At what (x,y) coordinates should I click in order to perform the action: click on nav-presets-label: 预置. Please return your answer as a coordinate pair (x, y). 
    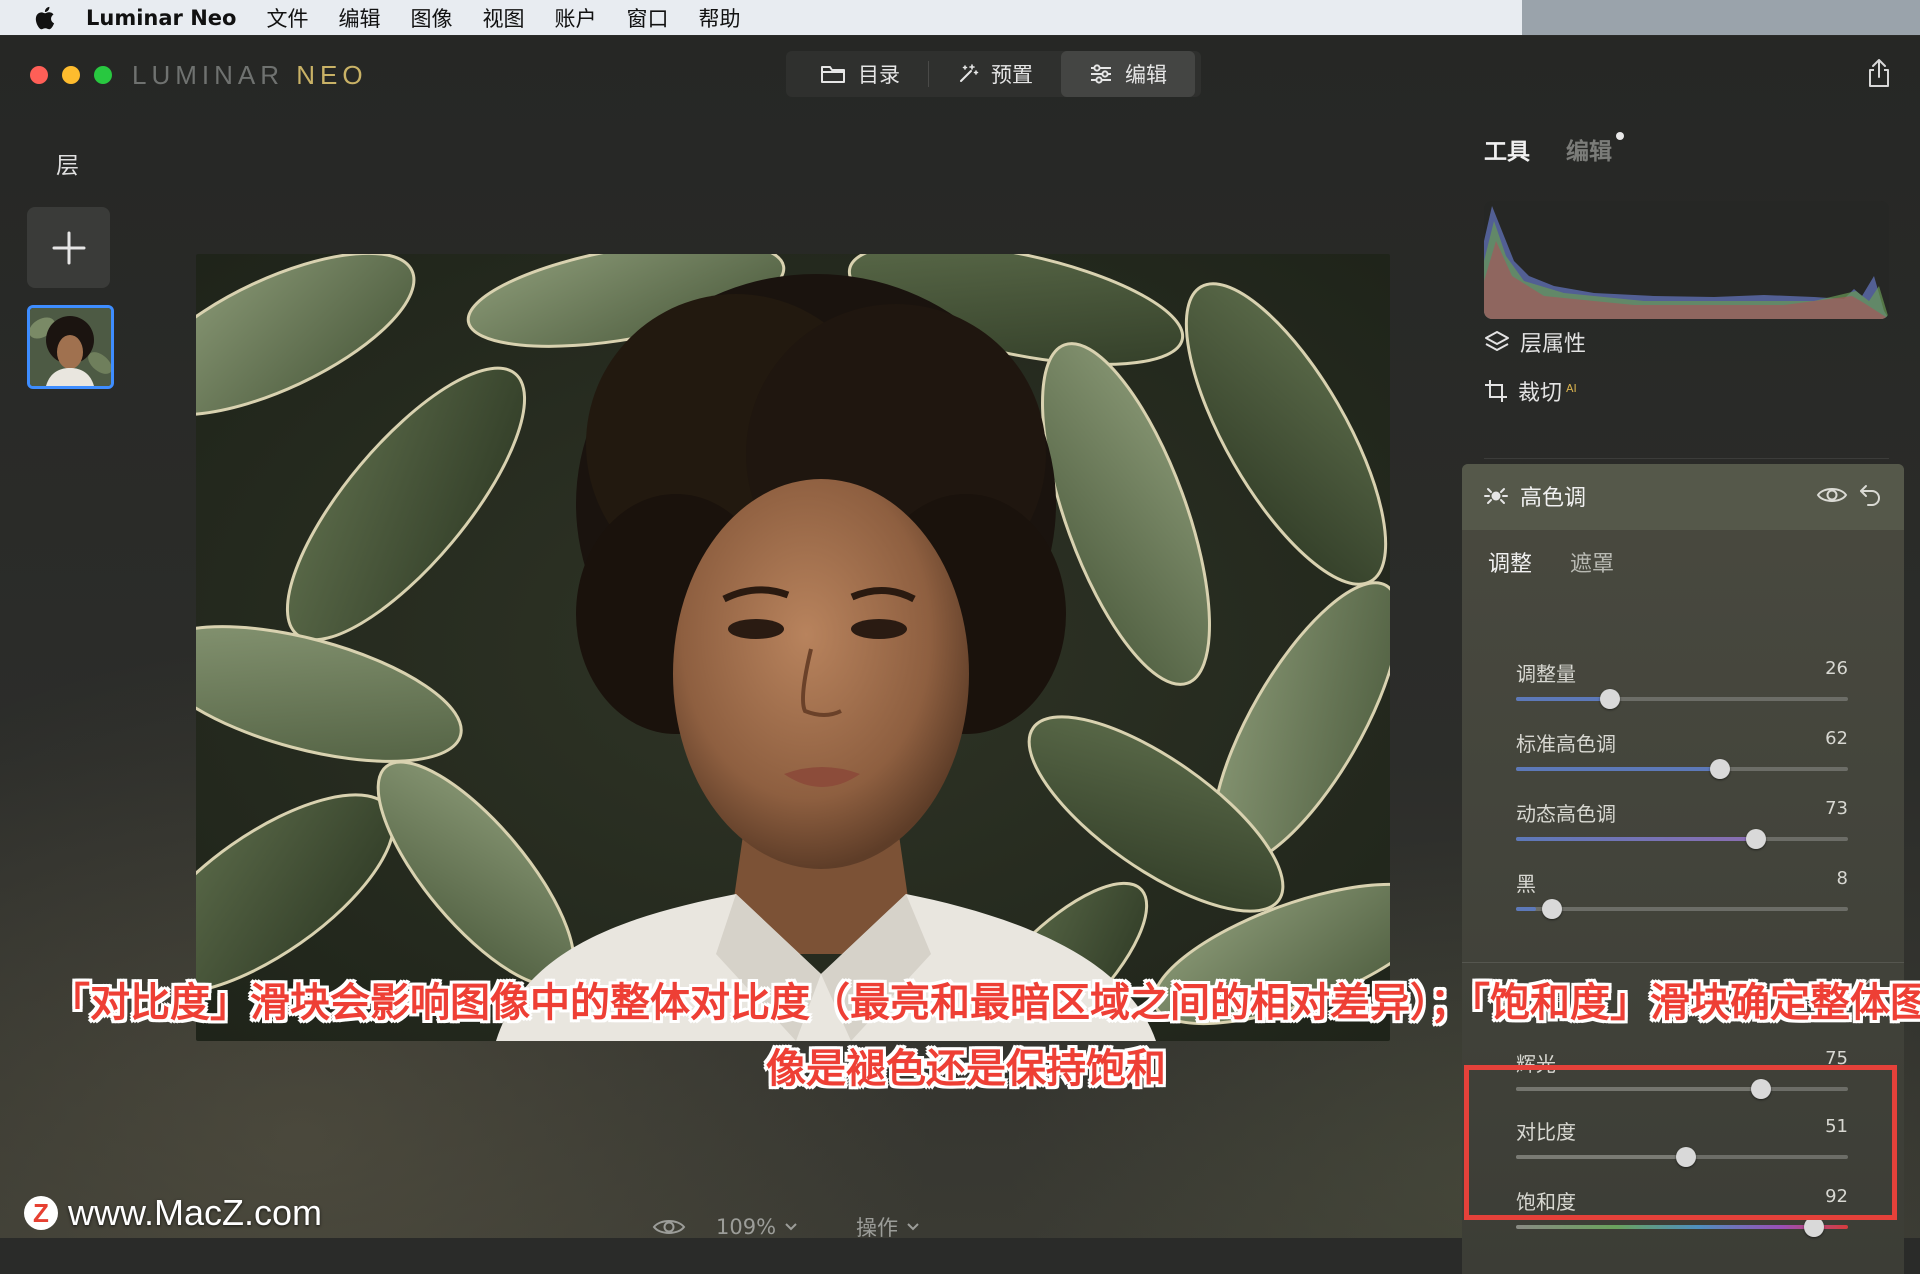
    Looking at the image, I should click on (1012, 75).